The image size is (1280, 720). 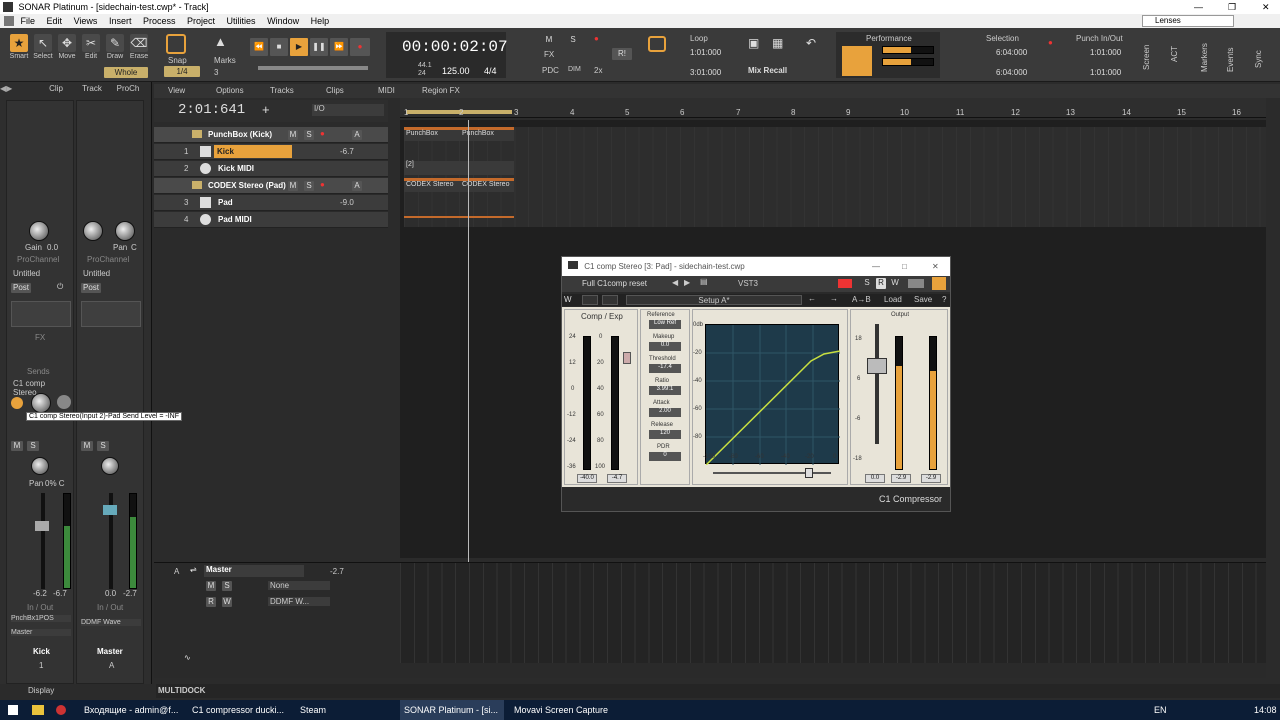 What do you see at coordinates (665, 346) in the screenshot?
I see `makeup-value: 0.0` at bounding box center [665, 346].